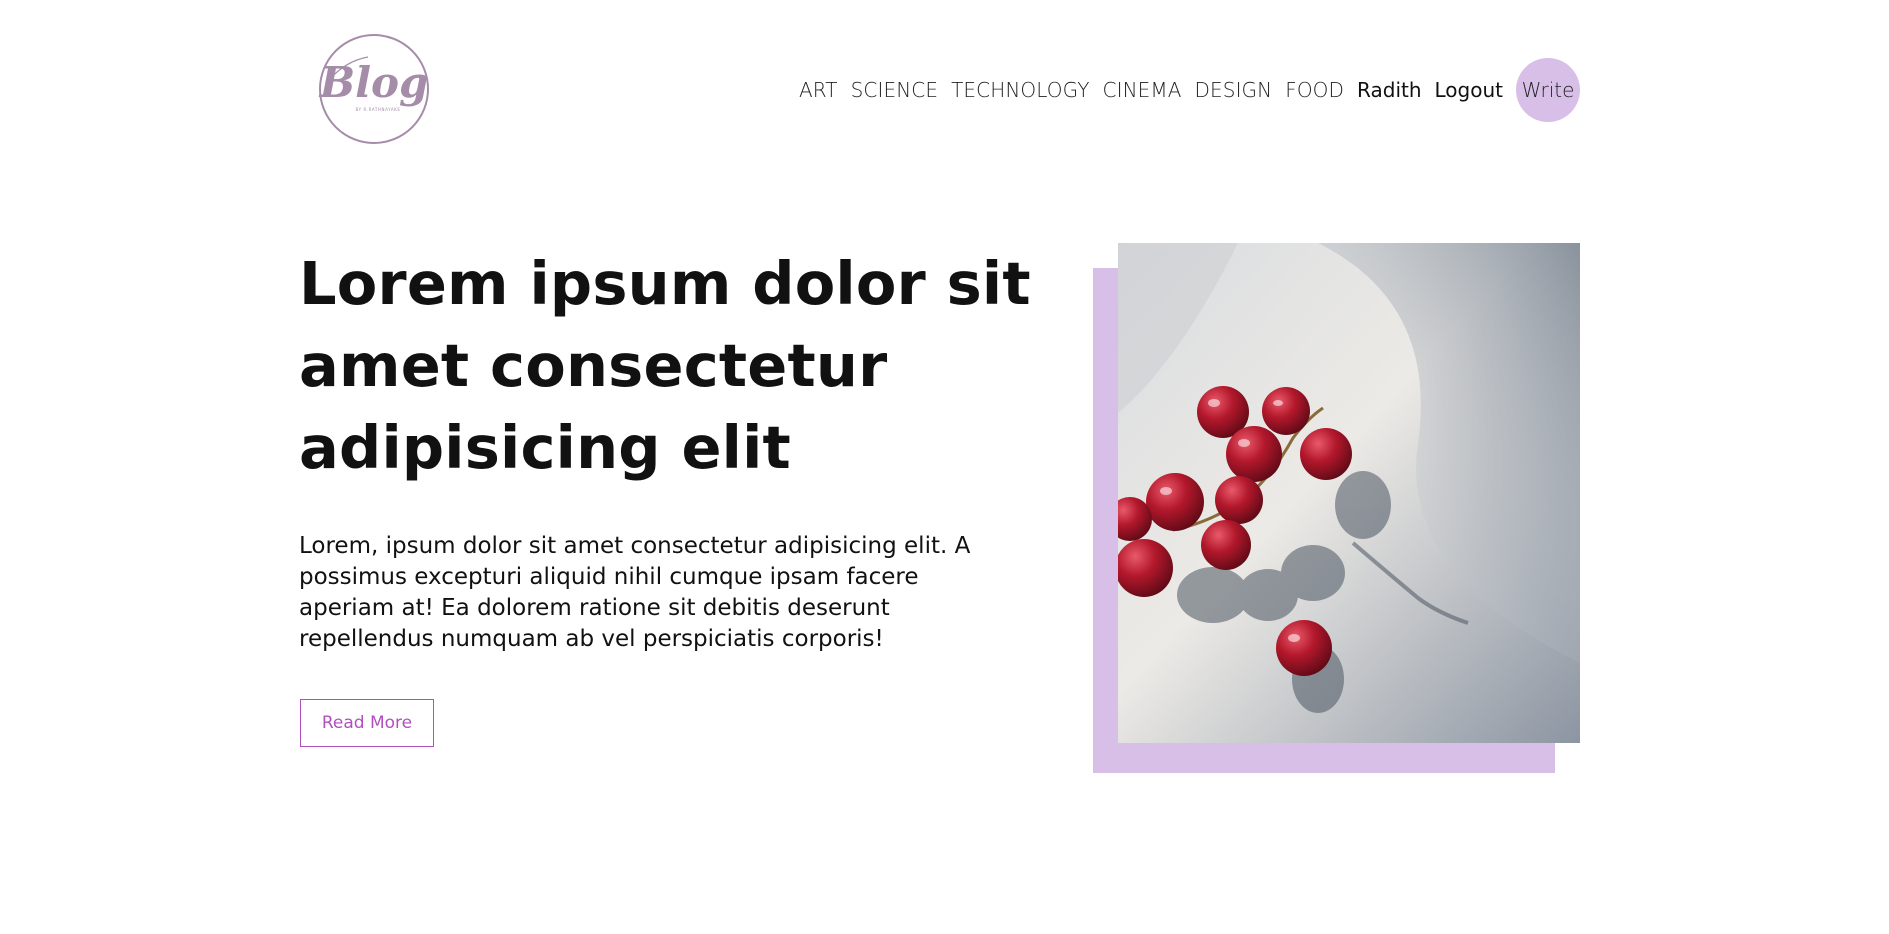 This screenshot has height=934, width=1889. Describe the element at coordinates (1020, 90) in the screenshot. I see `nav-link-technology: TECHNOLOGY` at that location.